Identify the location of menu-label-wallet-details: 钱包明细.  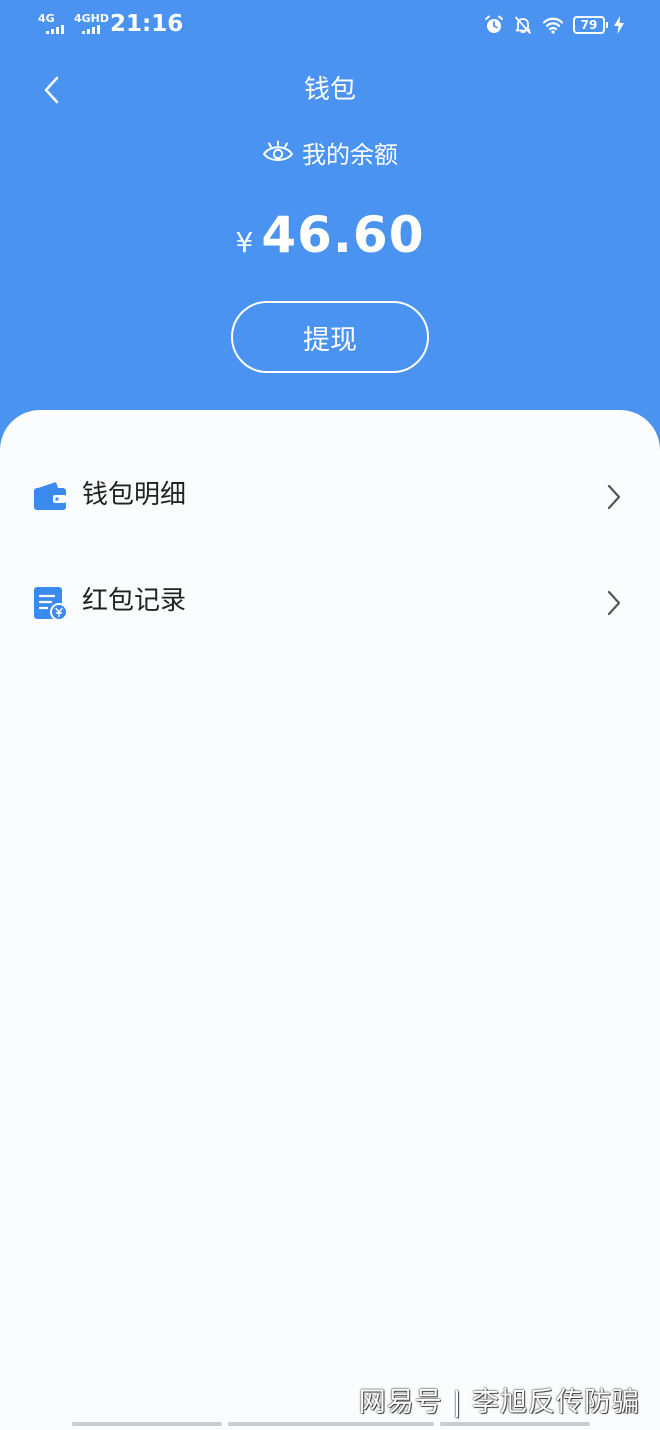
(134, 495).